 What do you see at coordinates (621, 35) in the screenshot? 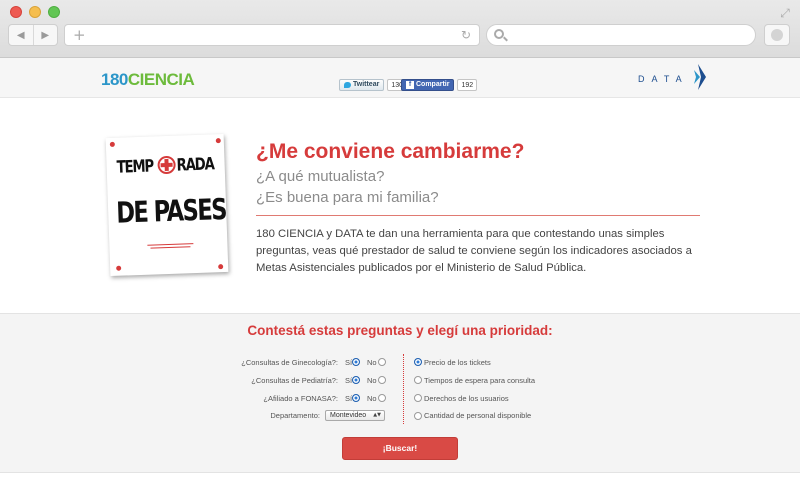
I see `browser-search-input` at bounding box center [621, 35].